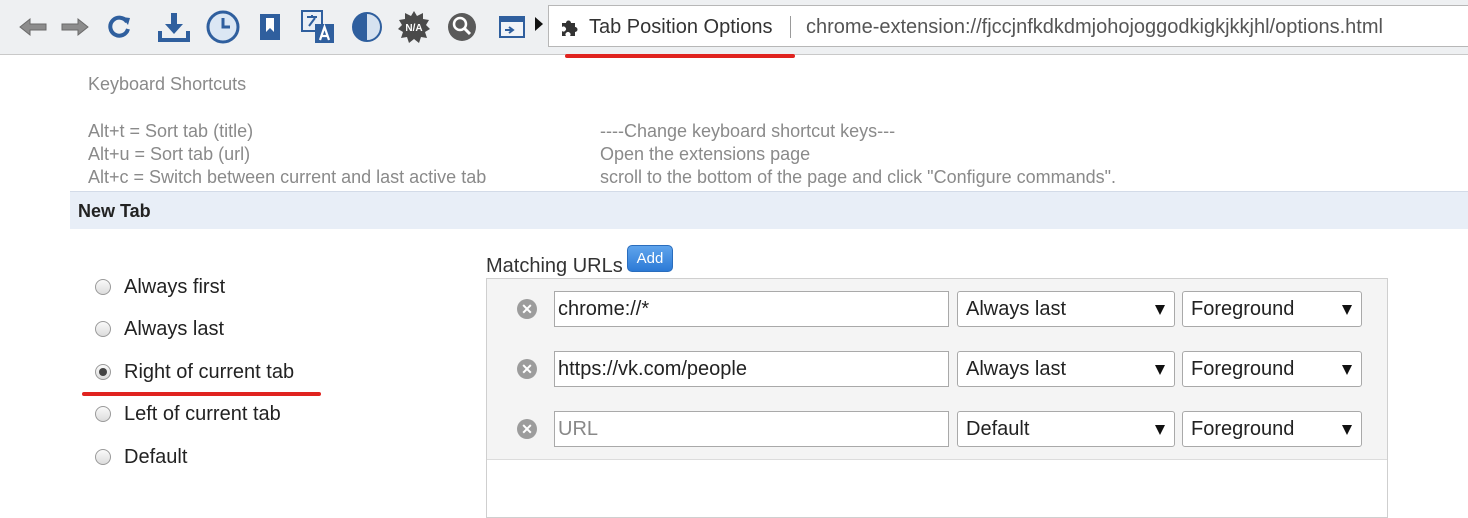  What do you see at coordinates (512, 27) in the screenshot?
I see `window-icon` at bounding box center [512, 27].